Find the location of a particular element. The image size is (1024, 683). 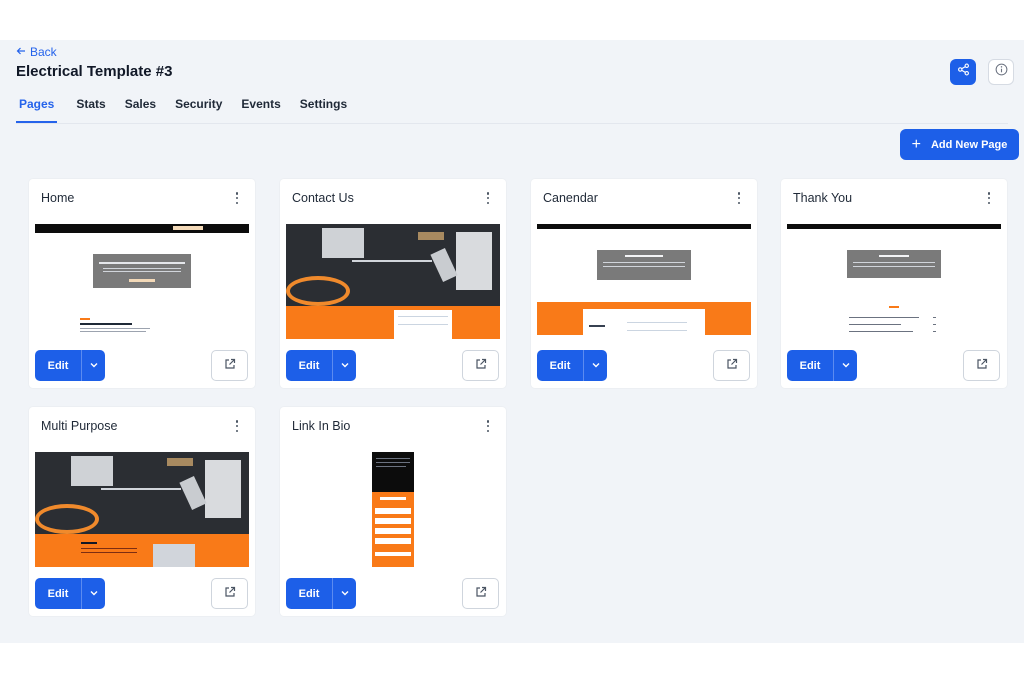

page-card-home: Home Edit is located at coordinates (142, 283).